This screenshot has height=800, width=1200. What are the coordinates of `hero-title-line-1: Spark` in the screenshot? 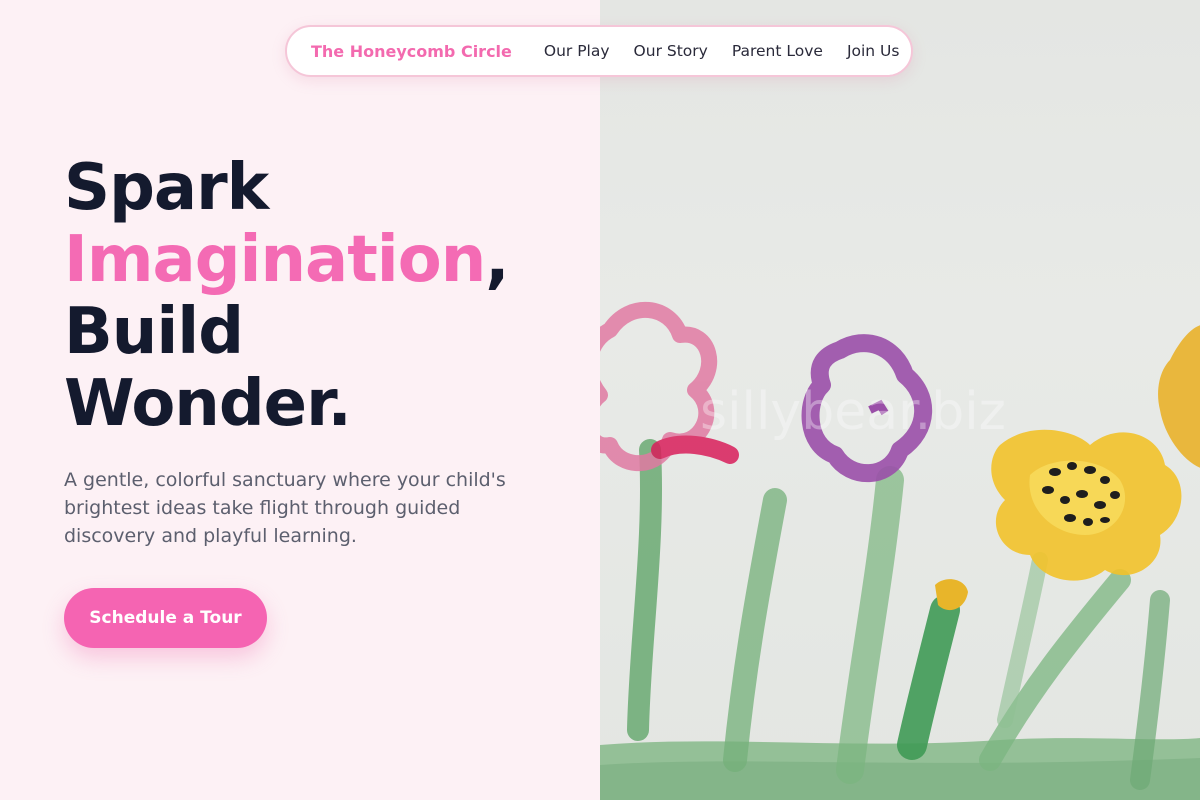 It's located at (166, 188).